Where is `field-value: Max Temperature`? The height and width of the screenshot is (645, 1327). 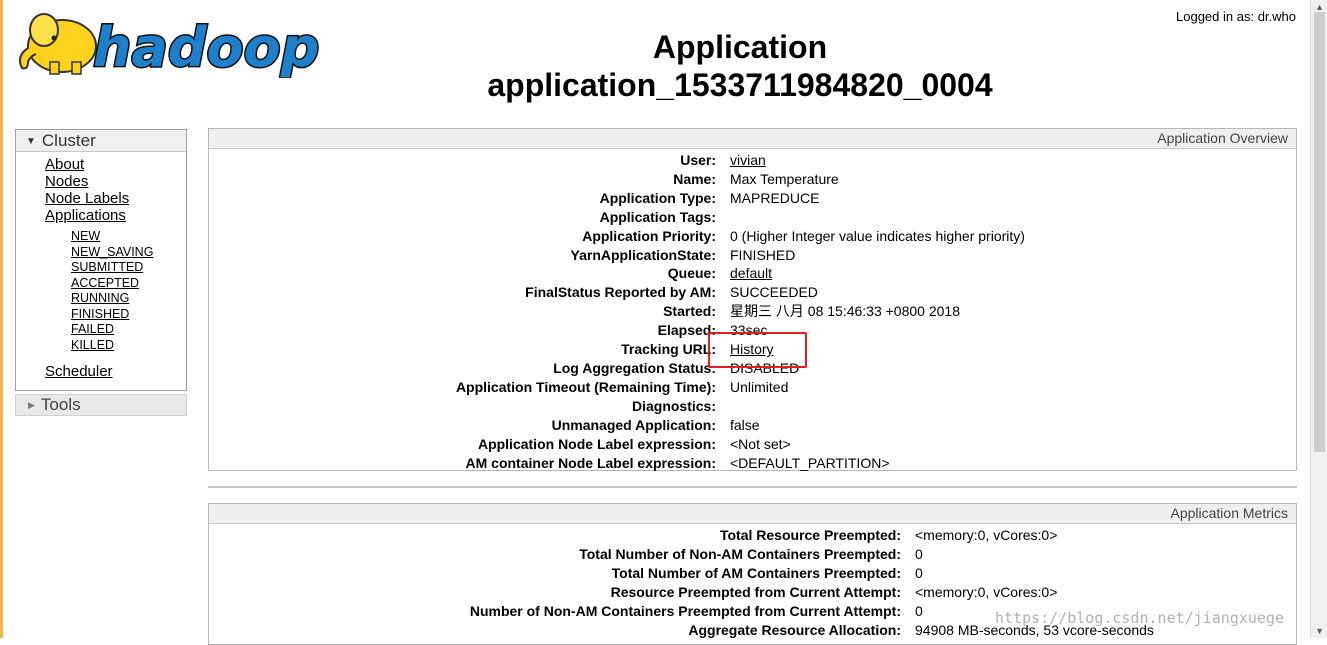
field-value: Max Temperature is located at coordinates (784, 178).